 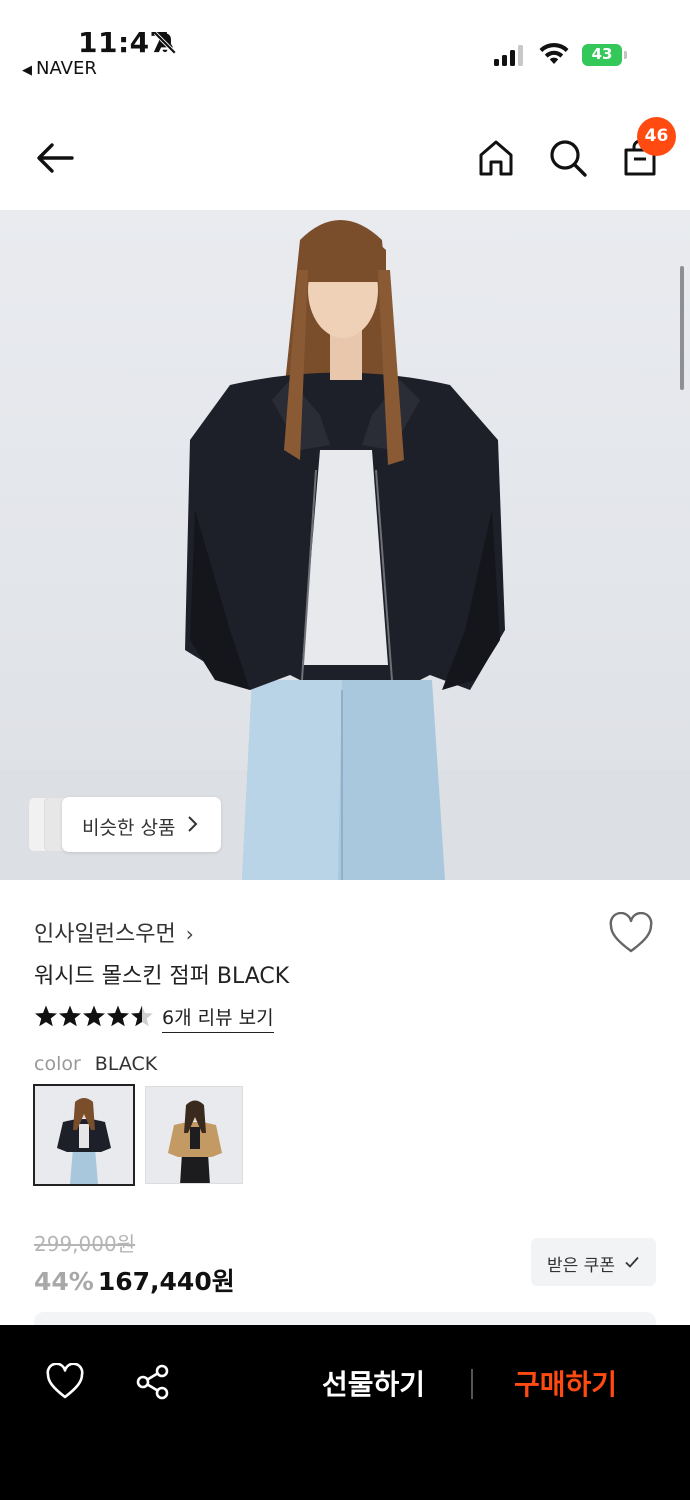 I want to click on bottom-divider, so click(x=472, y=1384).